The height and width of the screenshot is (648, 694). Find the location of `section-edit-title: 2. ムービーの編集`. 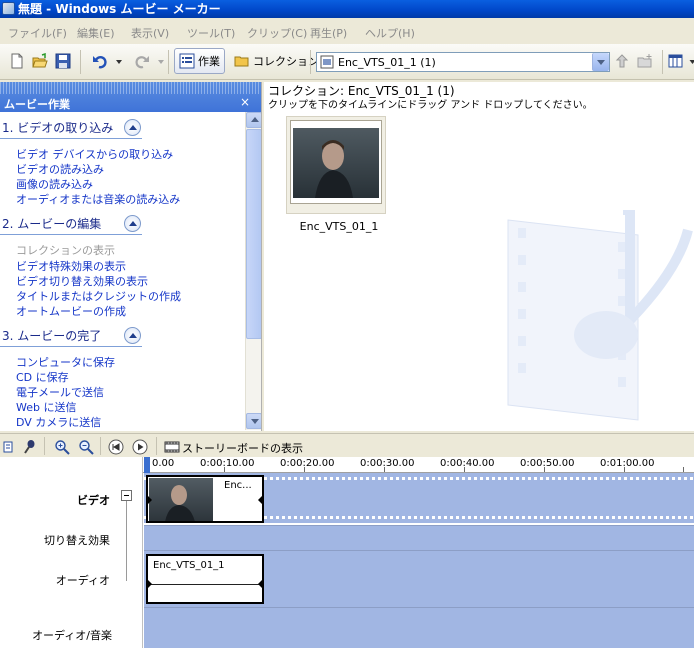

section-edit-title: 2. ムービーの編集 is located at coordinates (51, 223).